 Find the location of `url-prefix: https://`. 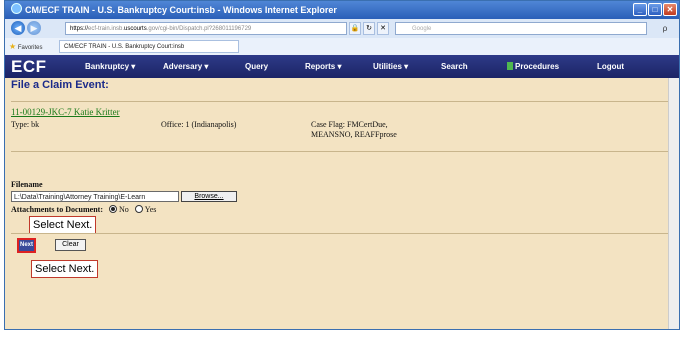

url-prefix: https:// is located at coordinates (79, 29).